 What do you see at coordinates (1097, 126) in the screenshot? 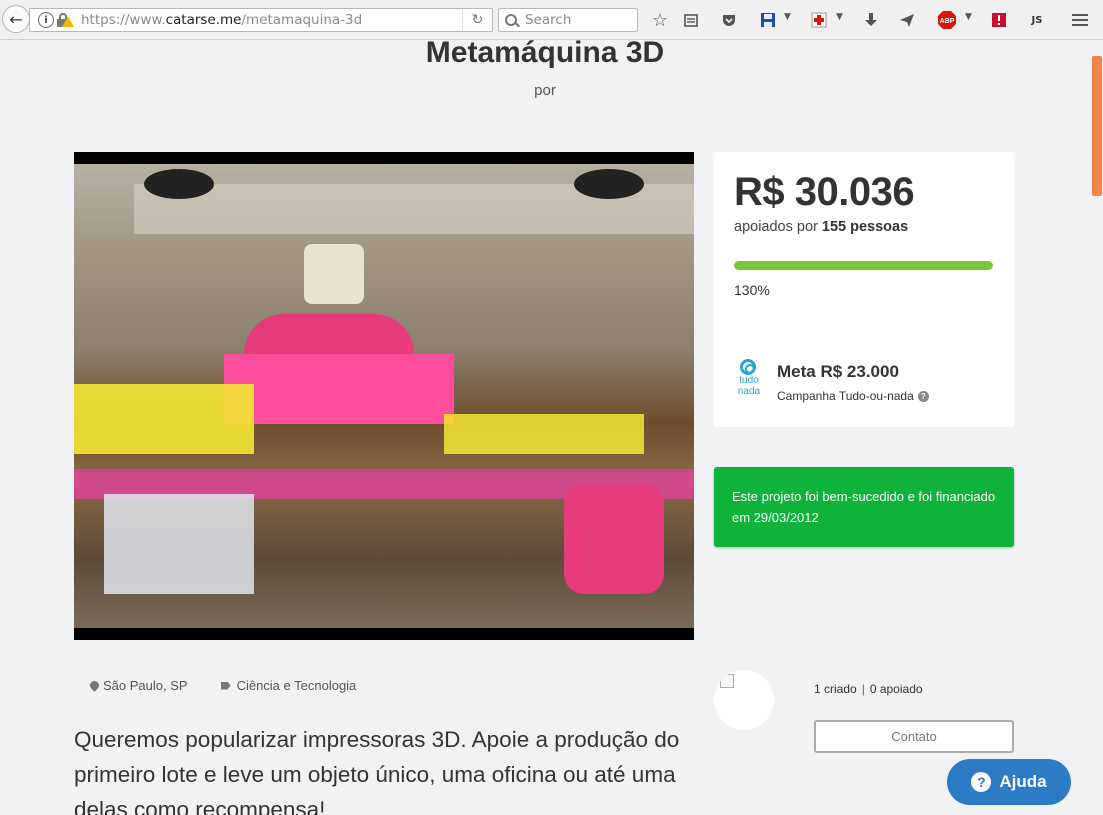
I see `scrollbar-thumb` at bounding box center [1097, 126].